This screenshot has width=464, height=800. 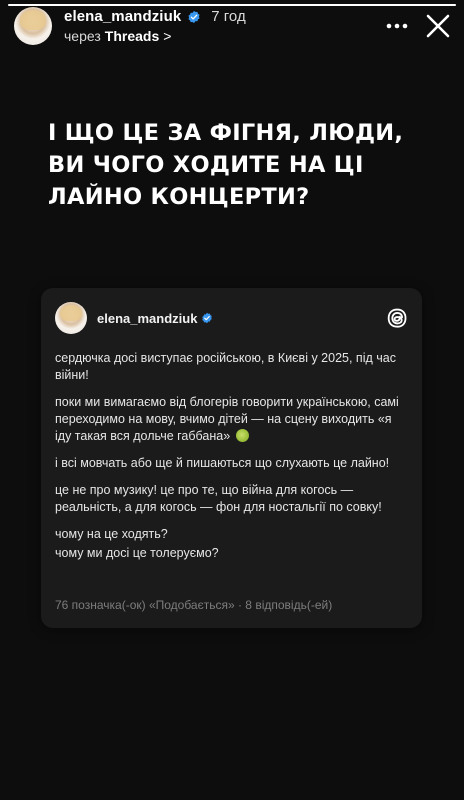 I want to click on card-avatar, so click(x=71, y=318).